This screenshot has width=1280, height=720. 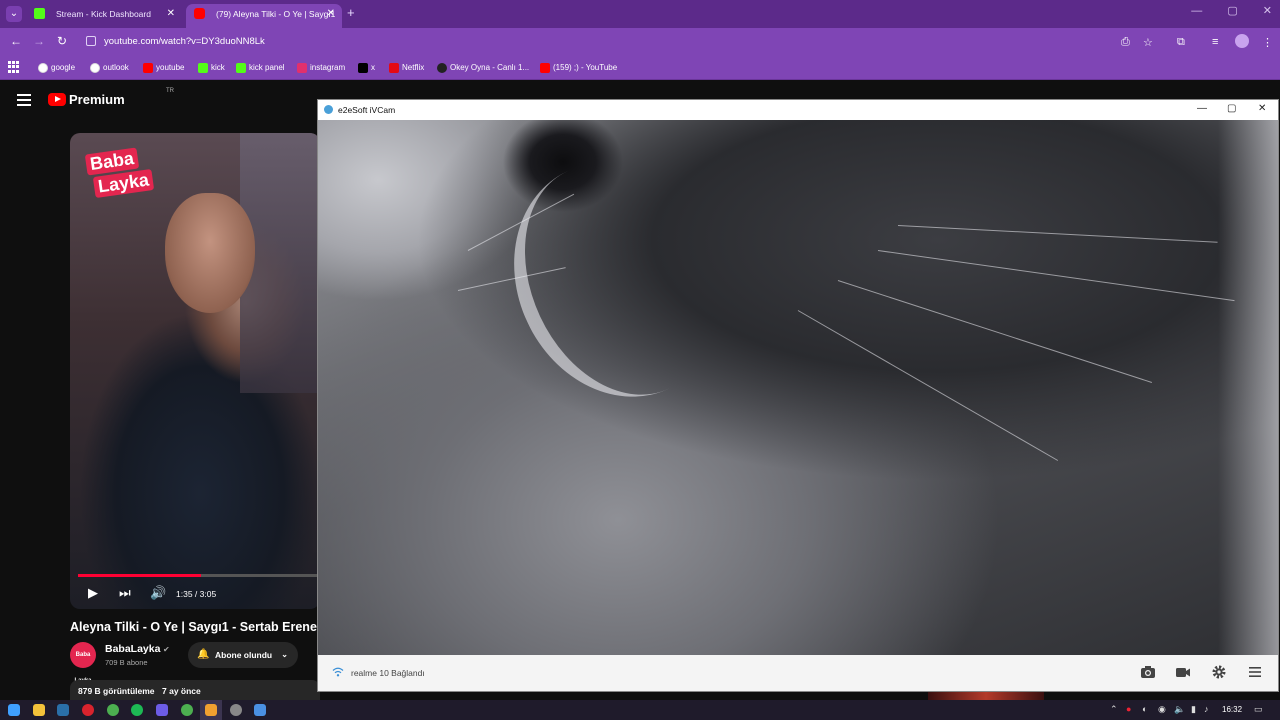 What do you see at coordinates (63, 67) in the screenshot?
I see `bookmark-label: google` at bounding box center [63, 67].